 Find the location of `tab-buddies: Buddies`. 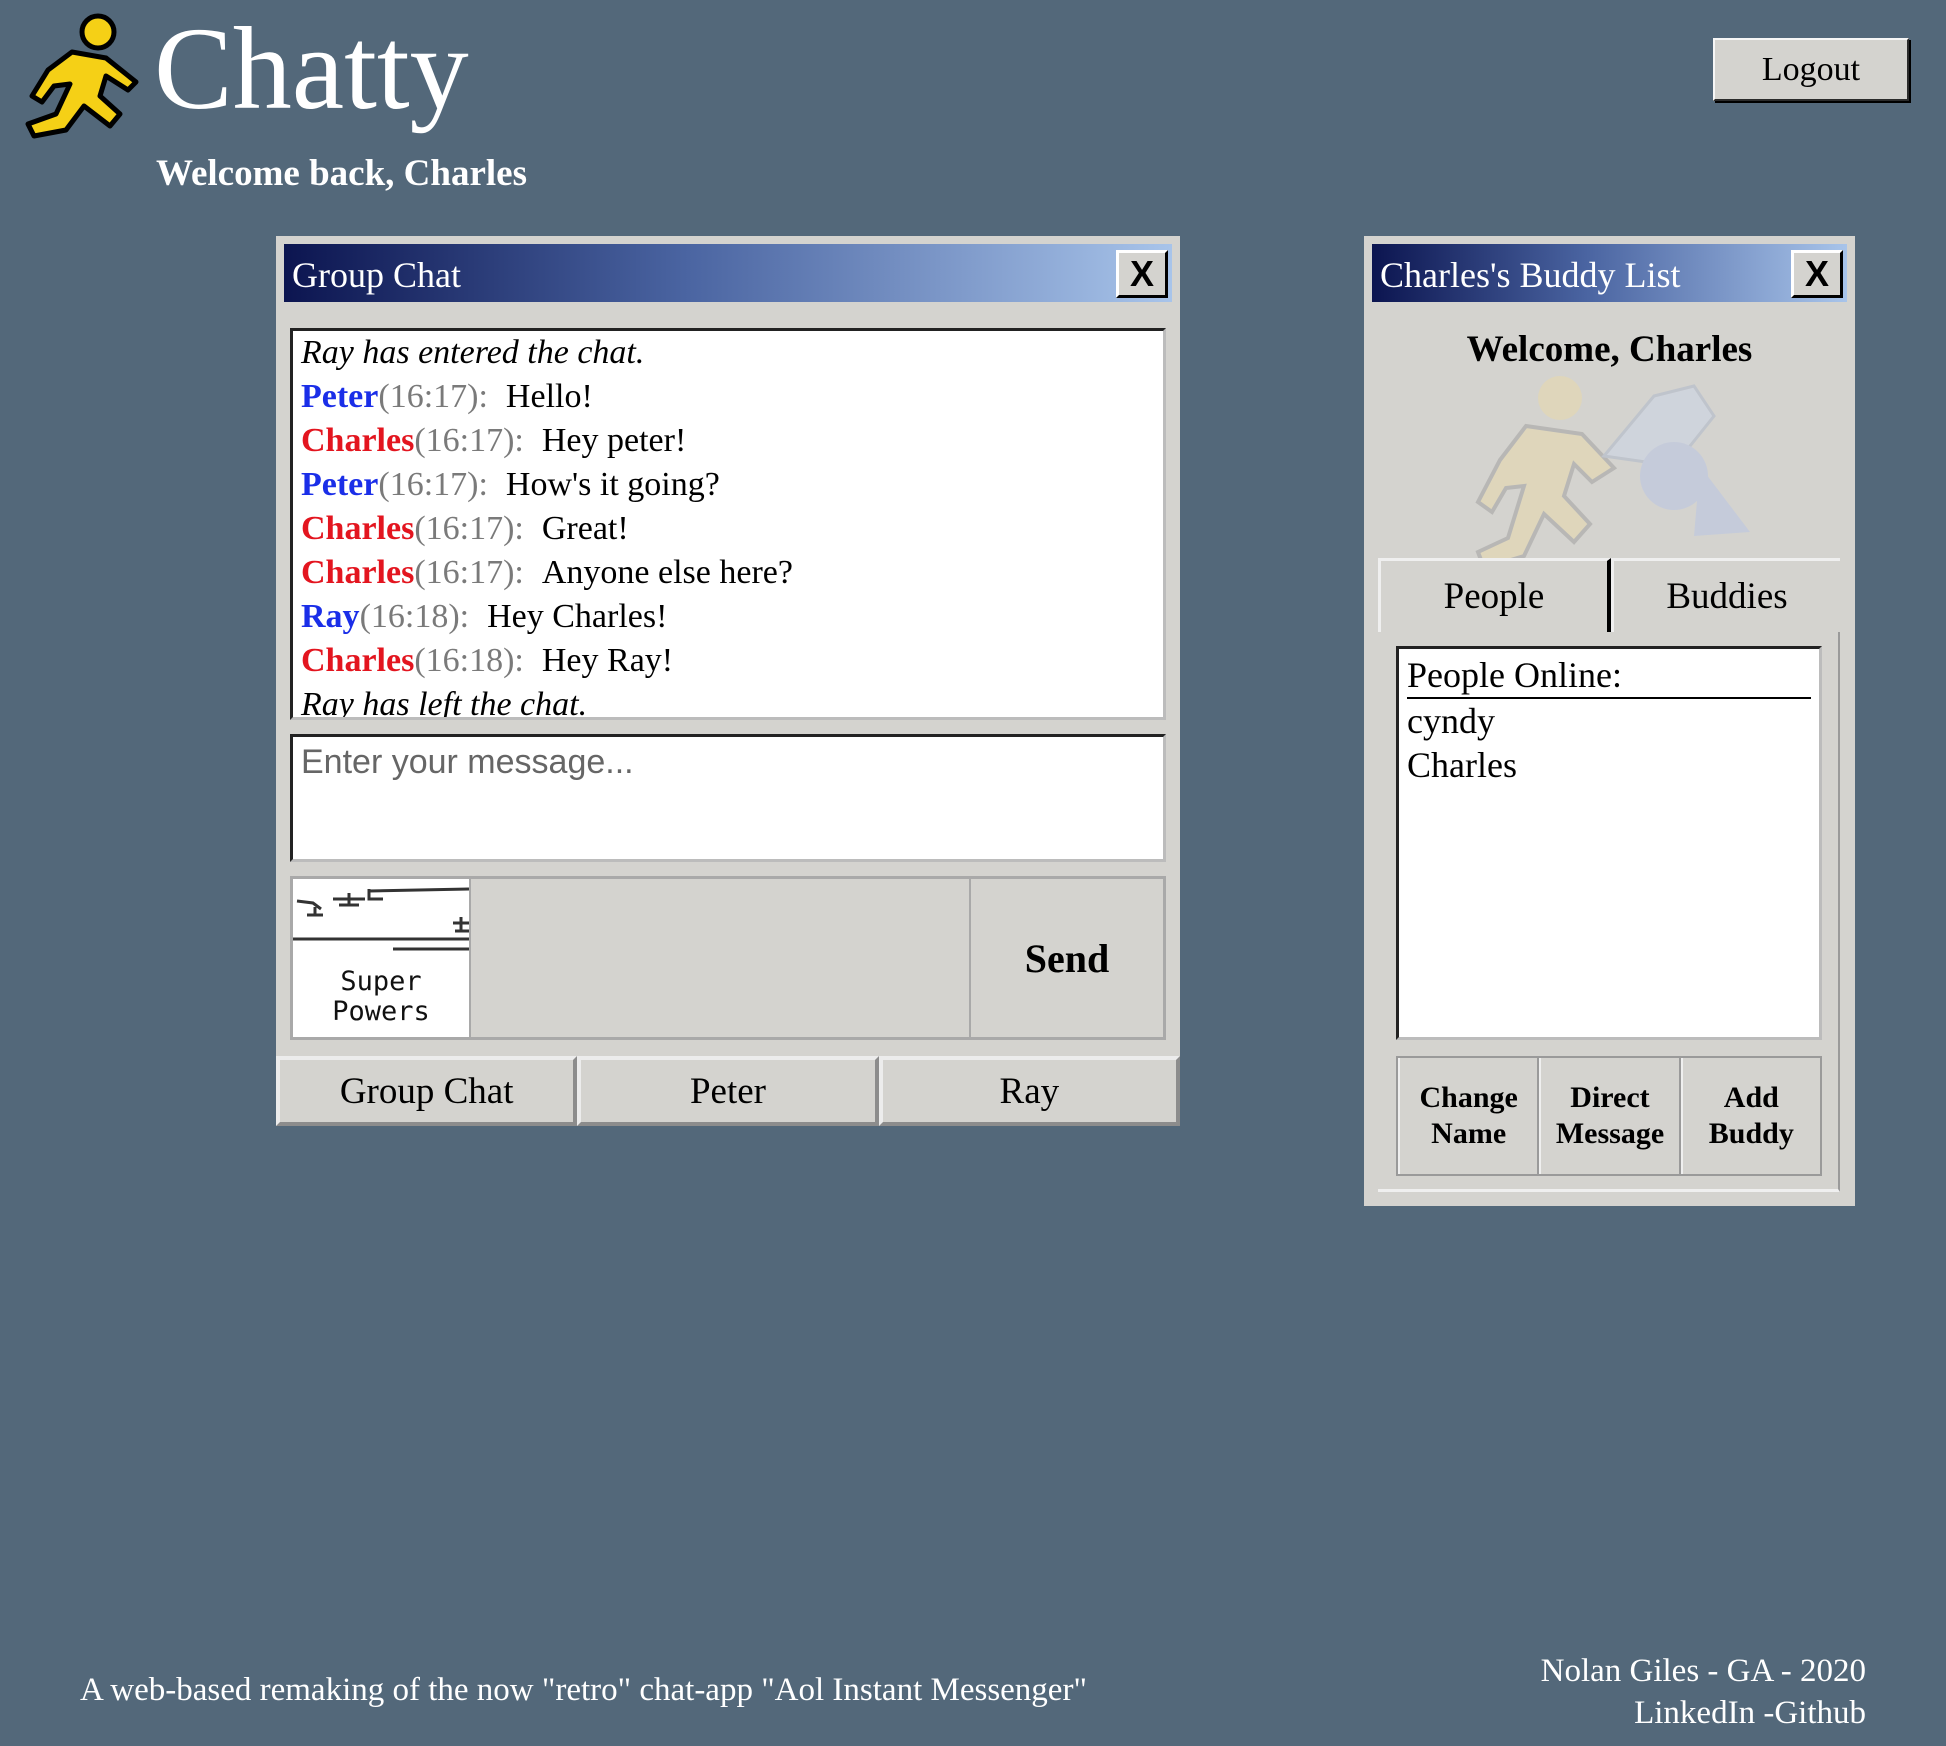

tab-buddies: Buddies is located at coordinates (1725, 595).